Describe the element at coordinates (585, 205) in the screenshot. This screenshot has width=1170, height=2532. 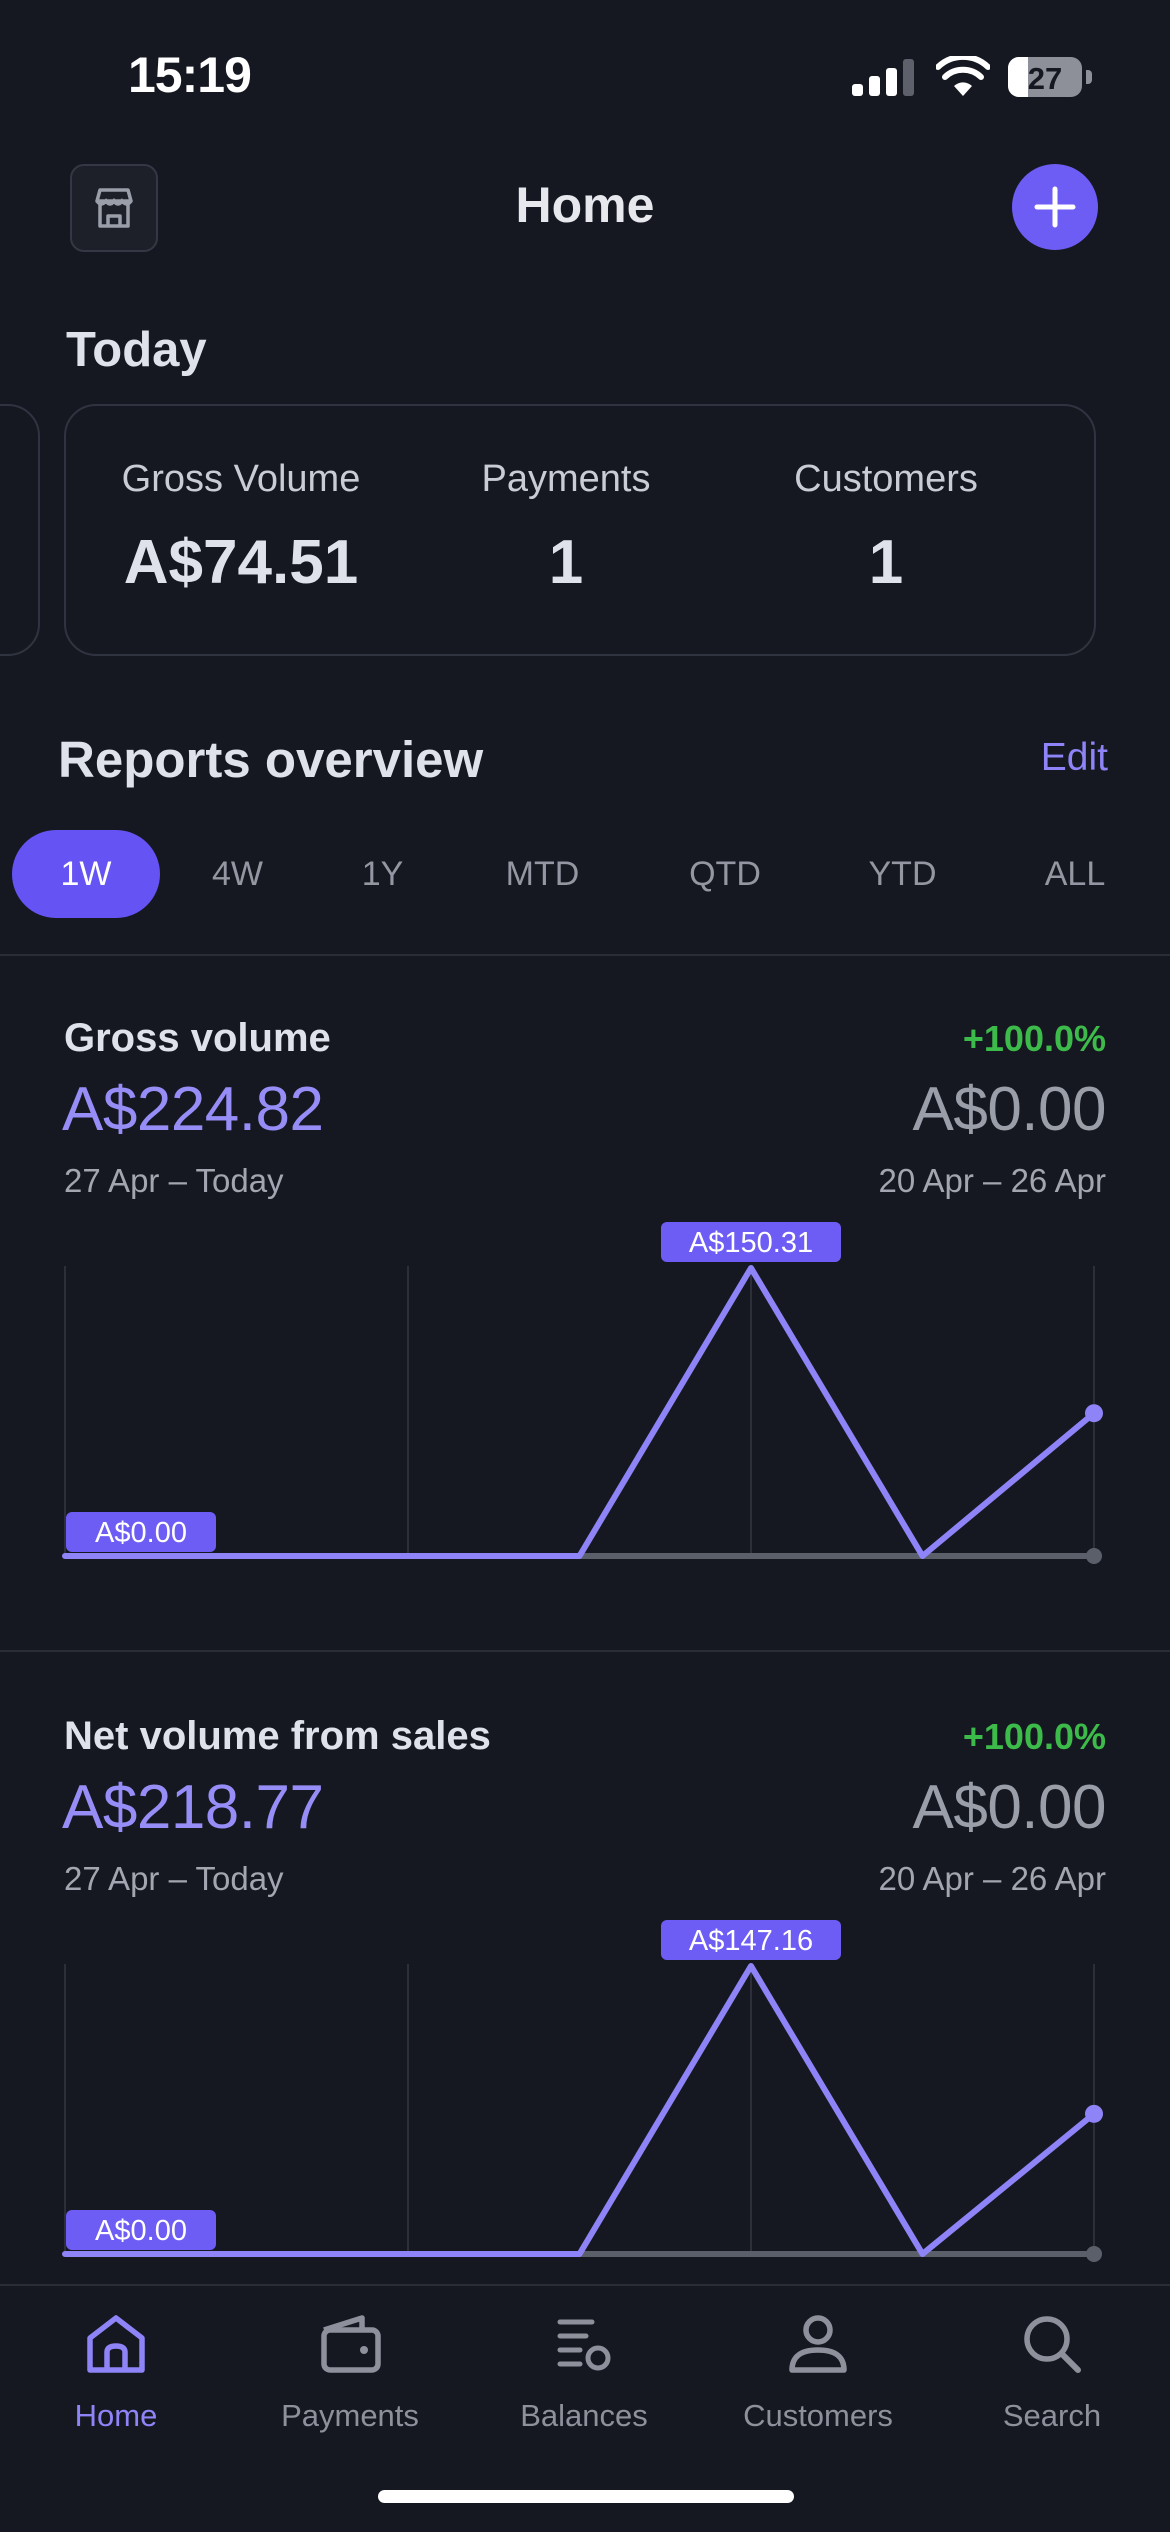
I see `page-title: Home` at that location.